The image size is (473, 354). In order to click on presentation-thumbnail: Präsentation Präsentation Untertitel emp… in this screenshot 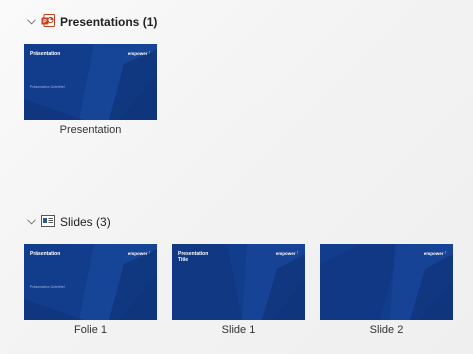, I will do `click(90, 82)`.